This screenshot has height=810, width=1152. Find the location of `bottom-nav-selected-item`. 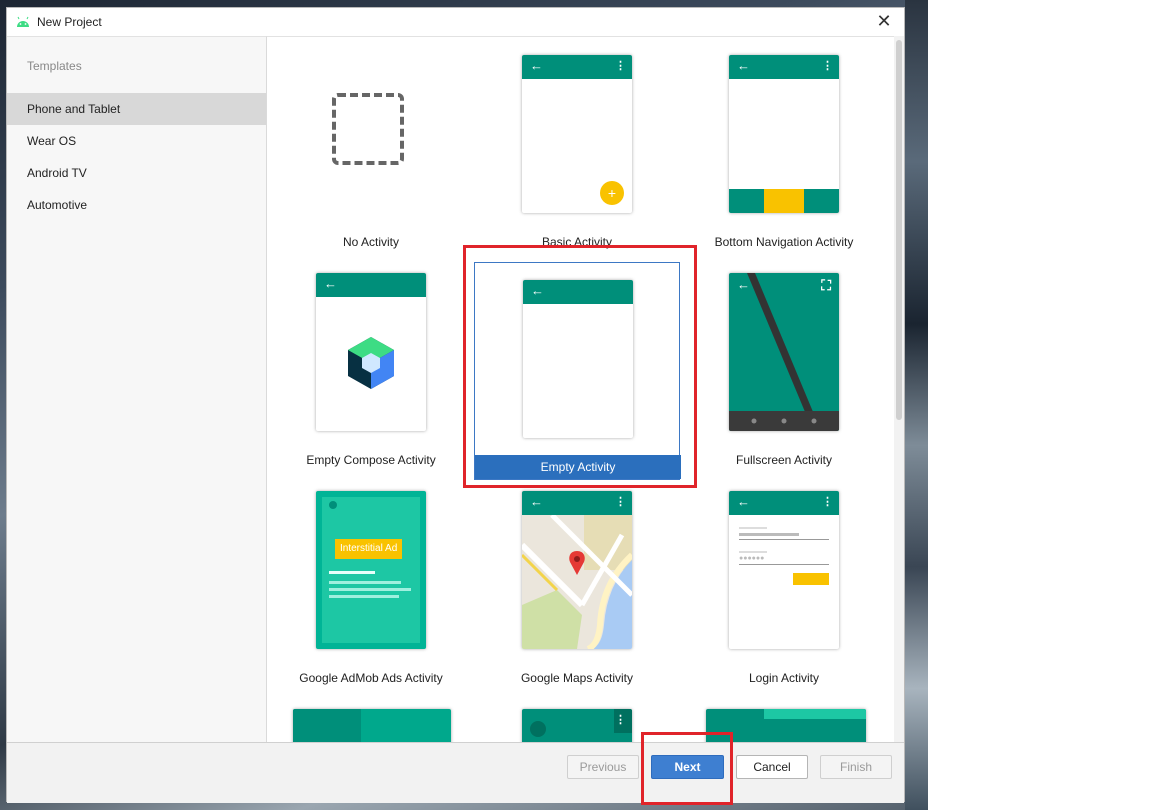

bottom-nav-selected-item is located at coordinates (784, 201).